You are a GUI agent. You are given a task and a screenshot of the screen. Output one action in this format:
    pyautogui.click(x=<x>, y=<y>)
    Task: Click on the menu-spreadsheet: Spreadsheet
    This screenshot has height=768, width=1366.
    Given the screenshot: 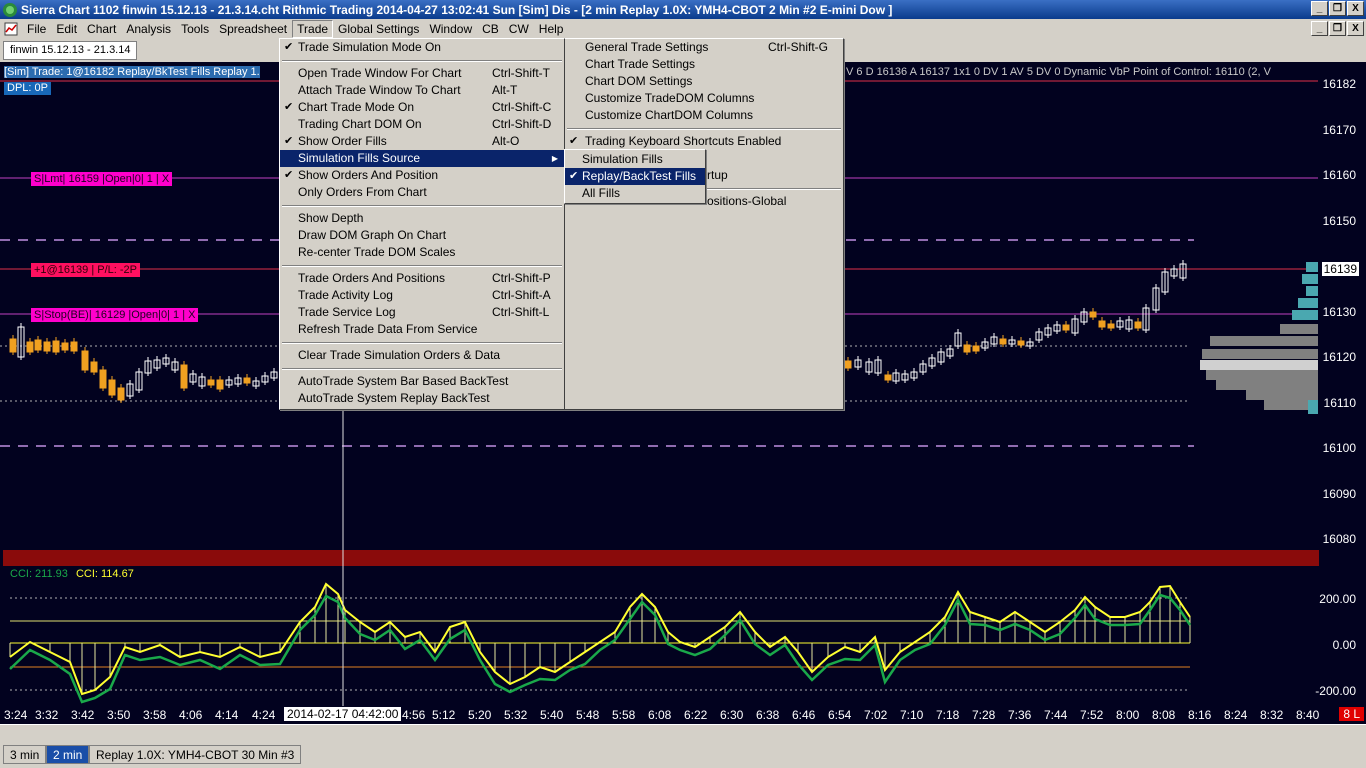 What is the action you would take?
    pyautogui.click(x=253, y=29)
    